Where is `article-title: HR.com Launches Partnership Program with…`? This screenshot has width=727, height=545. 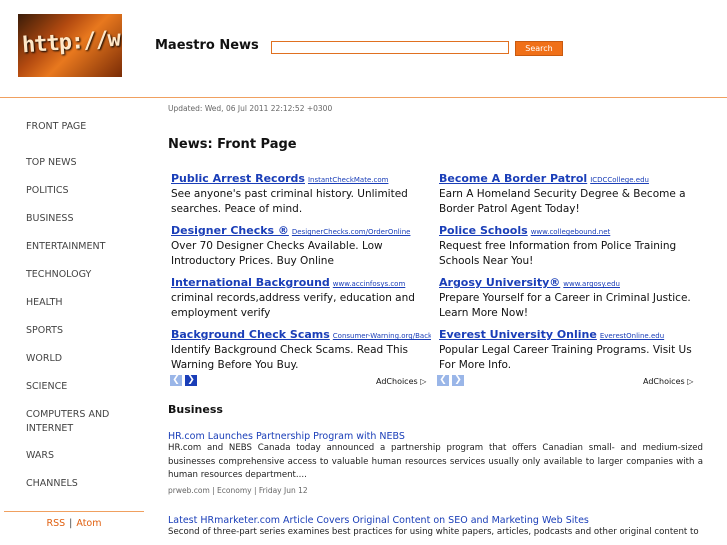 article-title: HR.com Launches Partnership Program with… is located at coordinates (435, 436).